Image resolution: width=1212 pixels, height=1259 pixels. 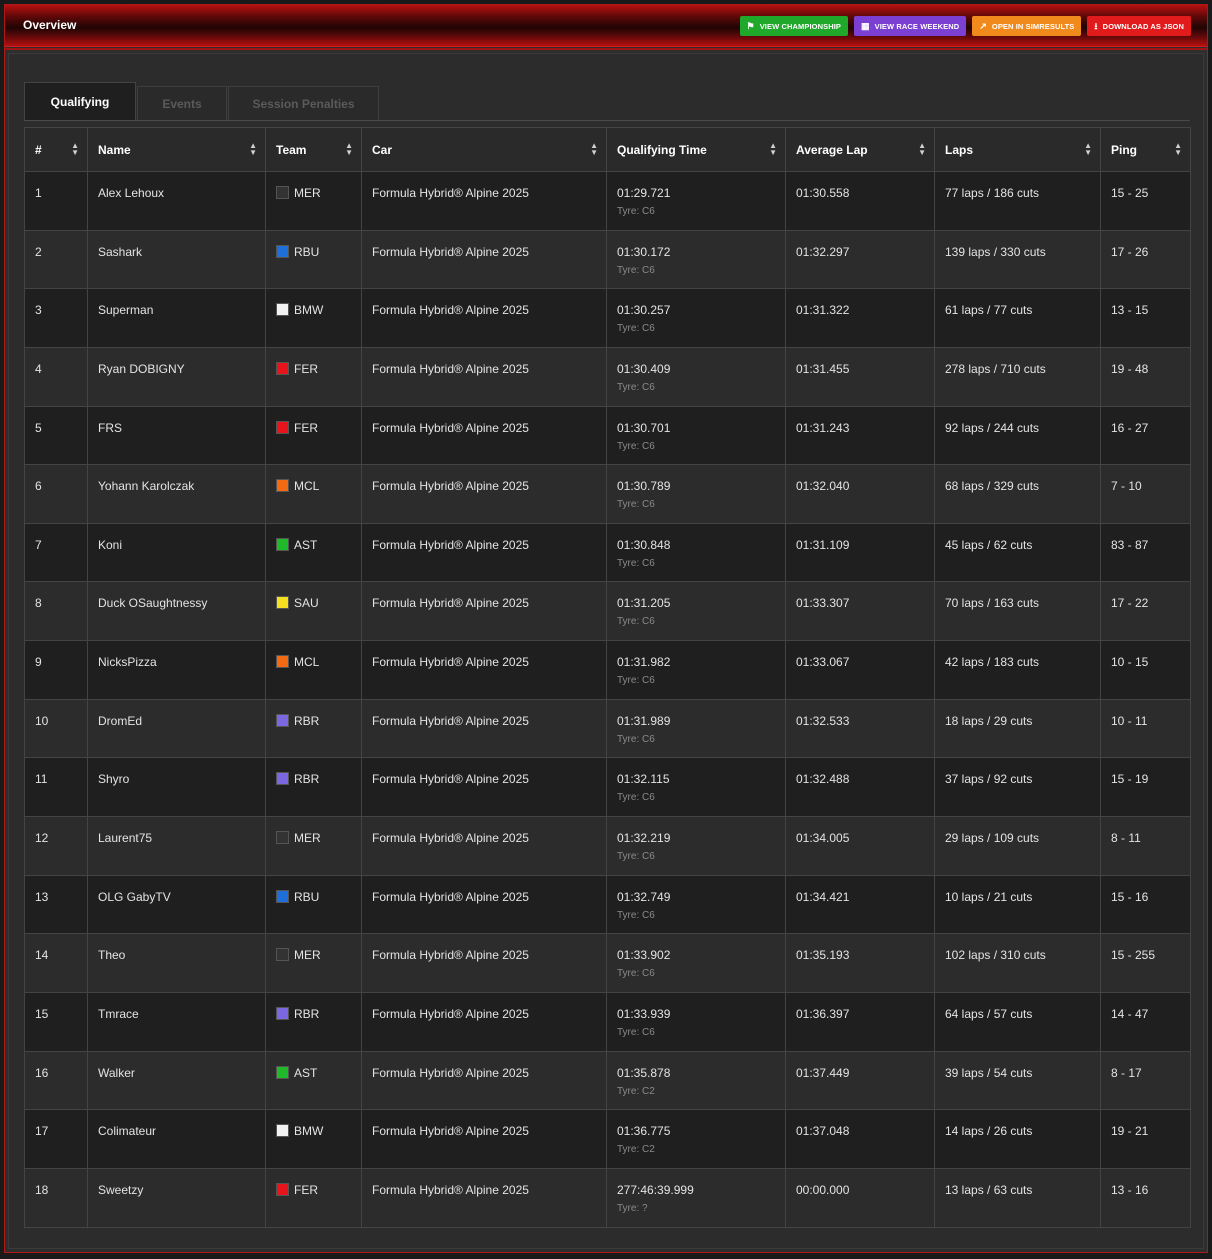 What do you see at coordinates (1145, 1021) in the screenshot?
I see `ping-cell: 14 - 47` at bounding box center [1145, 1021].